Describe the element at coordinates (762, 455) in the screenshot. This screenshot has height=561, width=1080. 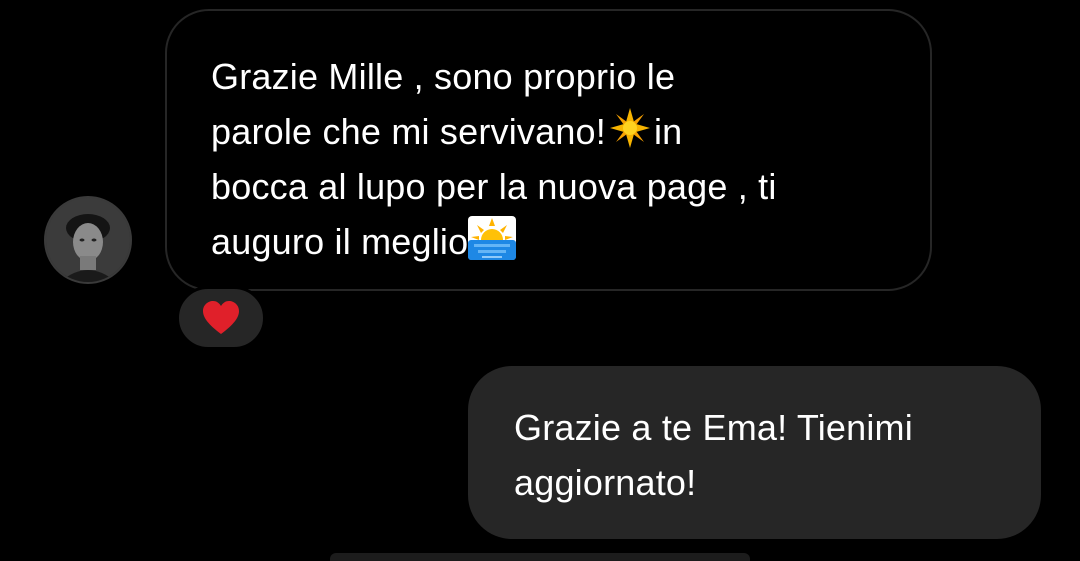
I see `outgoing-message-text: Grazie a te Ema! Tienimi aggiornato!` at that location.